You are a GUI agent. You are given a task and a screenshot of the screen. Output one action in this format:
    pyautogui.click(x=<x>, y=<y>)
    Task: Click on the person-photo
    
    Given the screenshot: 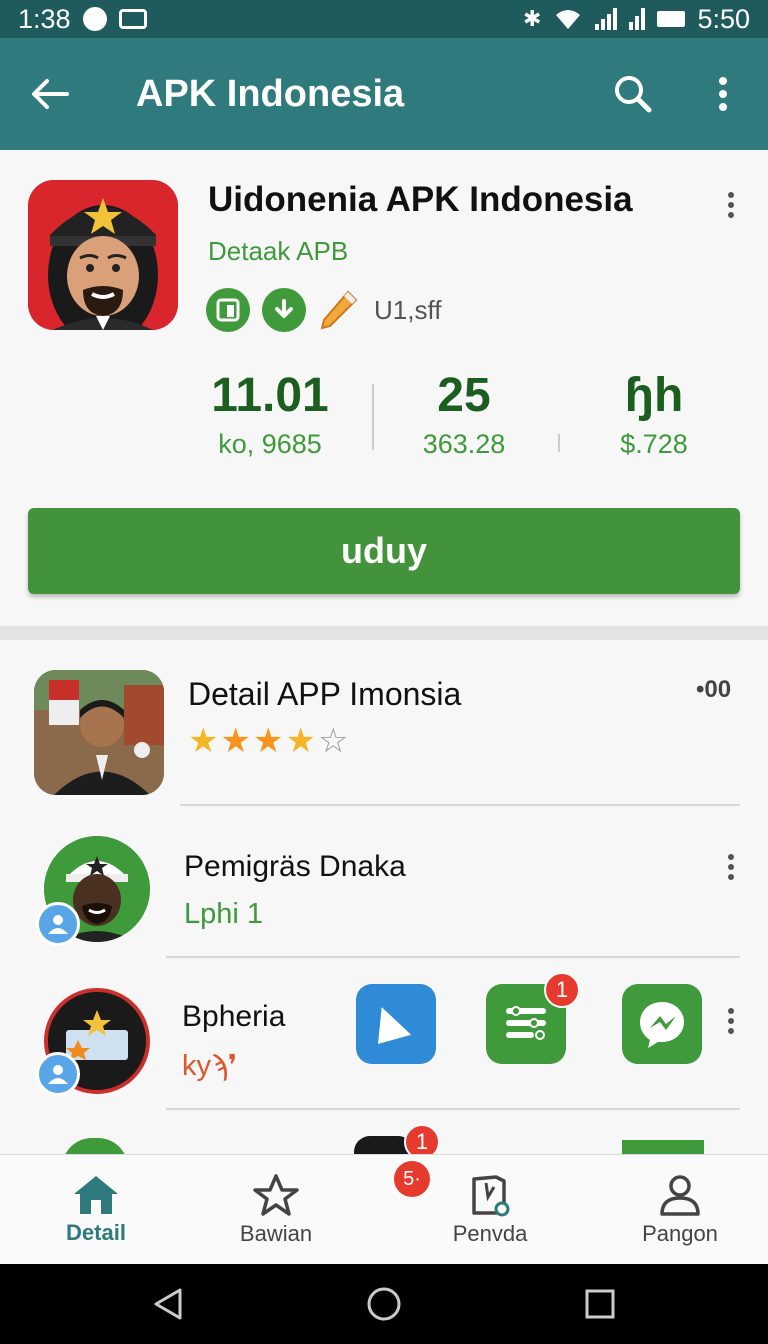 What is the action you would take?
    pyautogui.click(x=99, y=732)
    